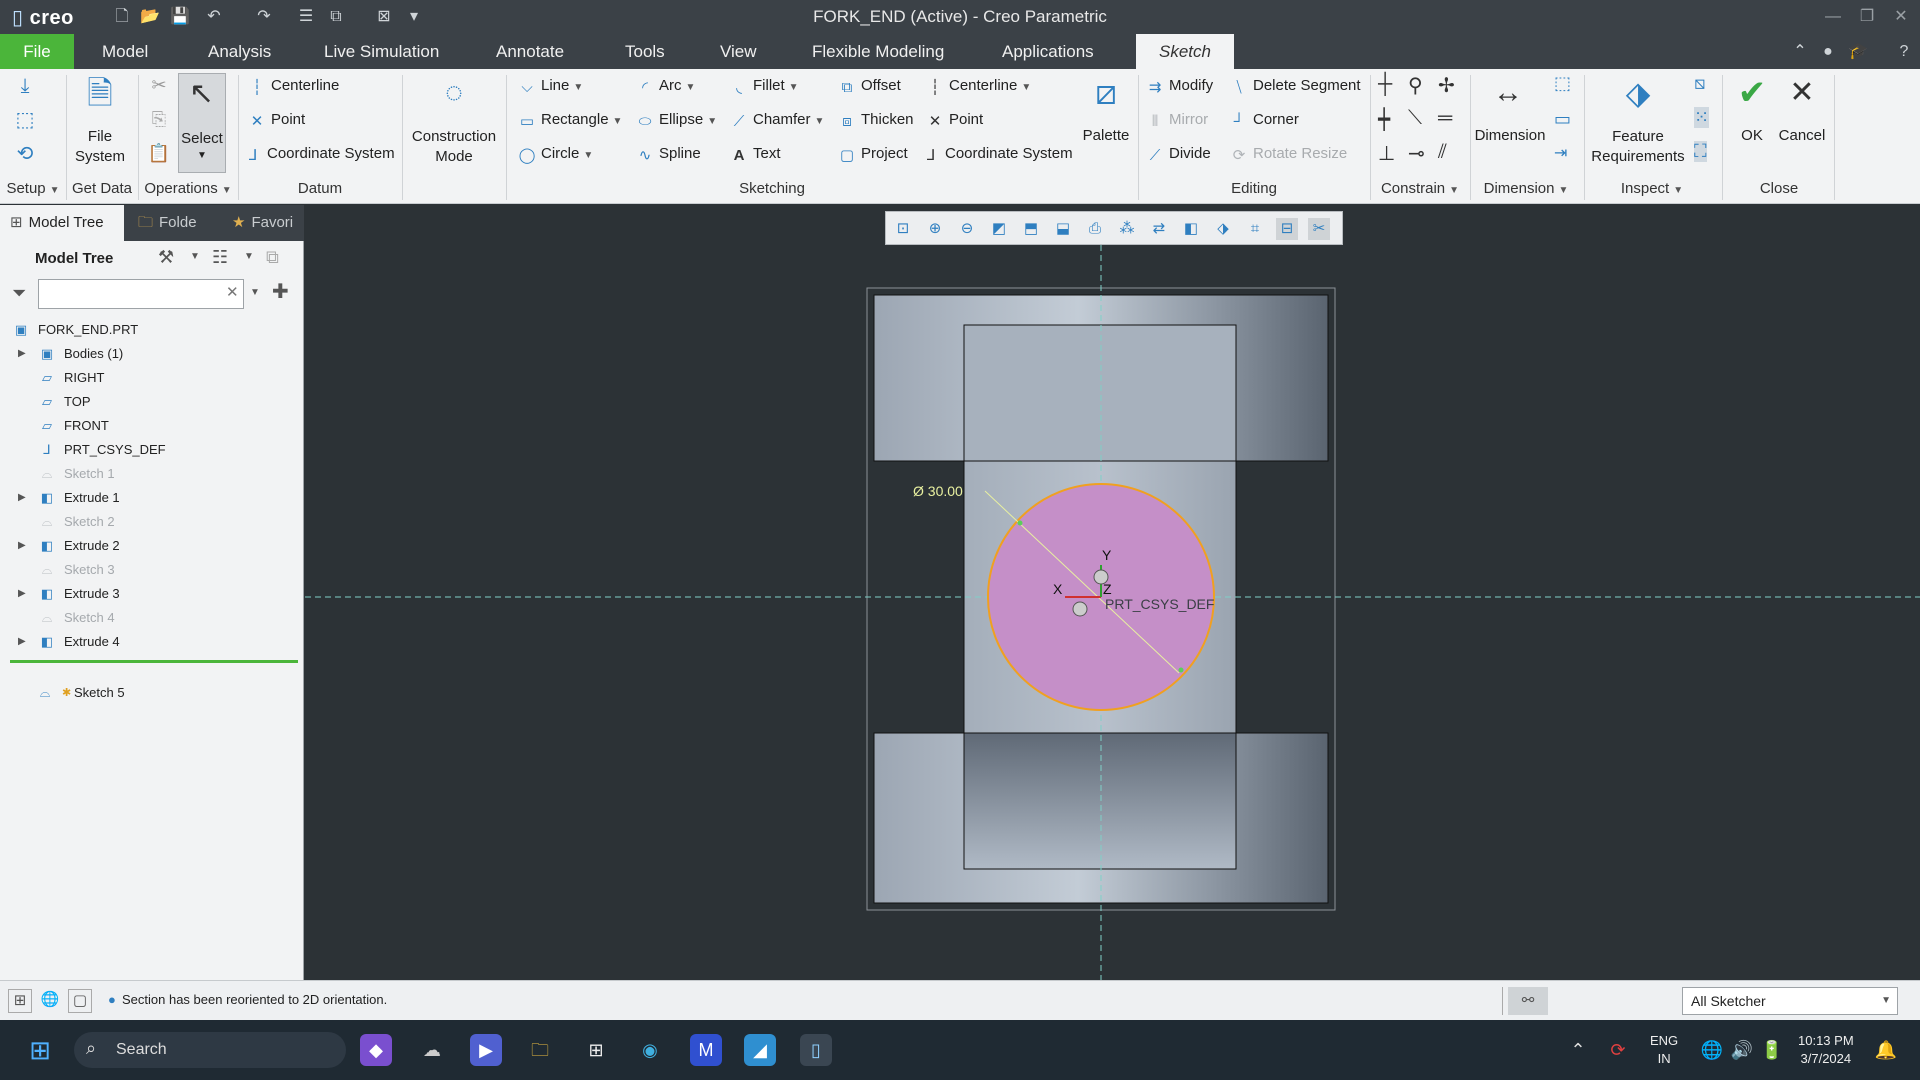  What do you see at coordinates (1904, 52) in the screenshot?
I see `help-icon: ?` at bounding box center [1904, 52].